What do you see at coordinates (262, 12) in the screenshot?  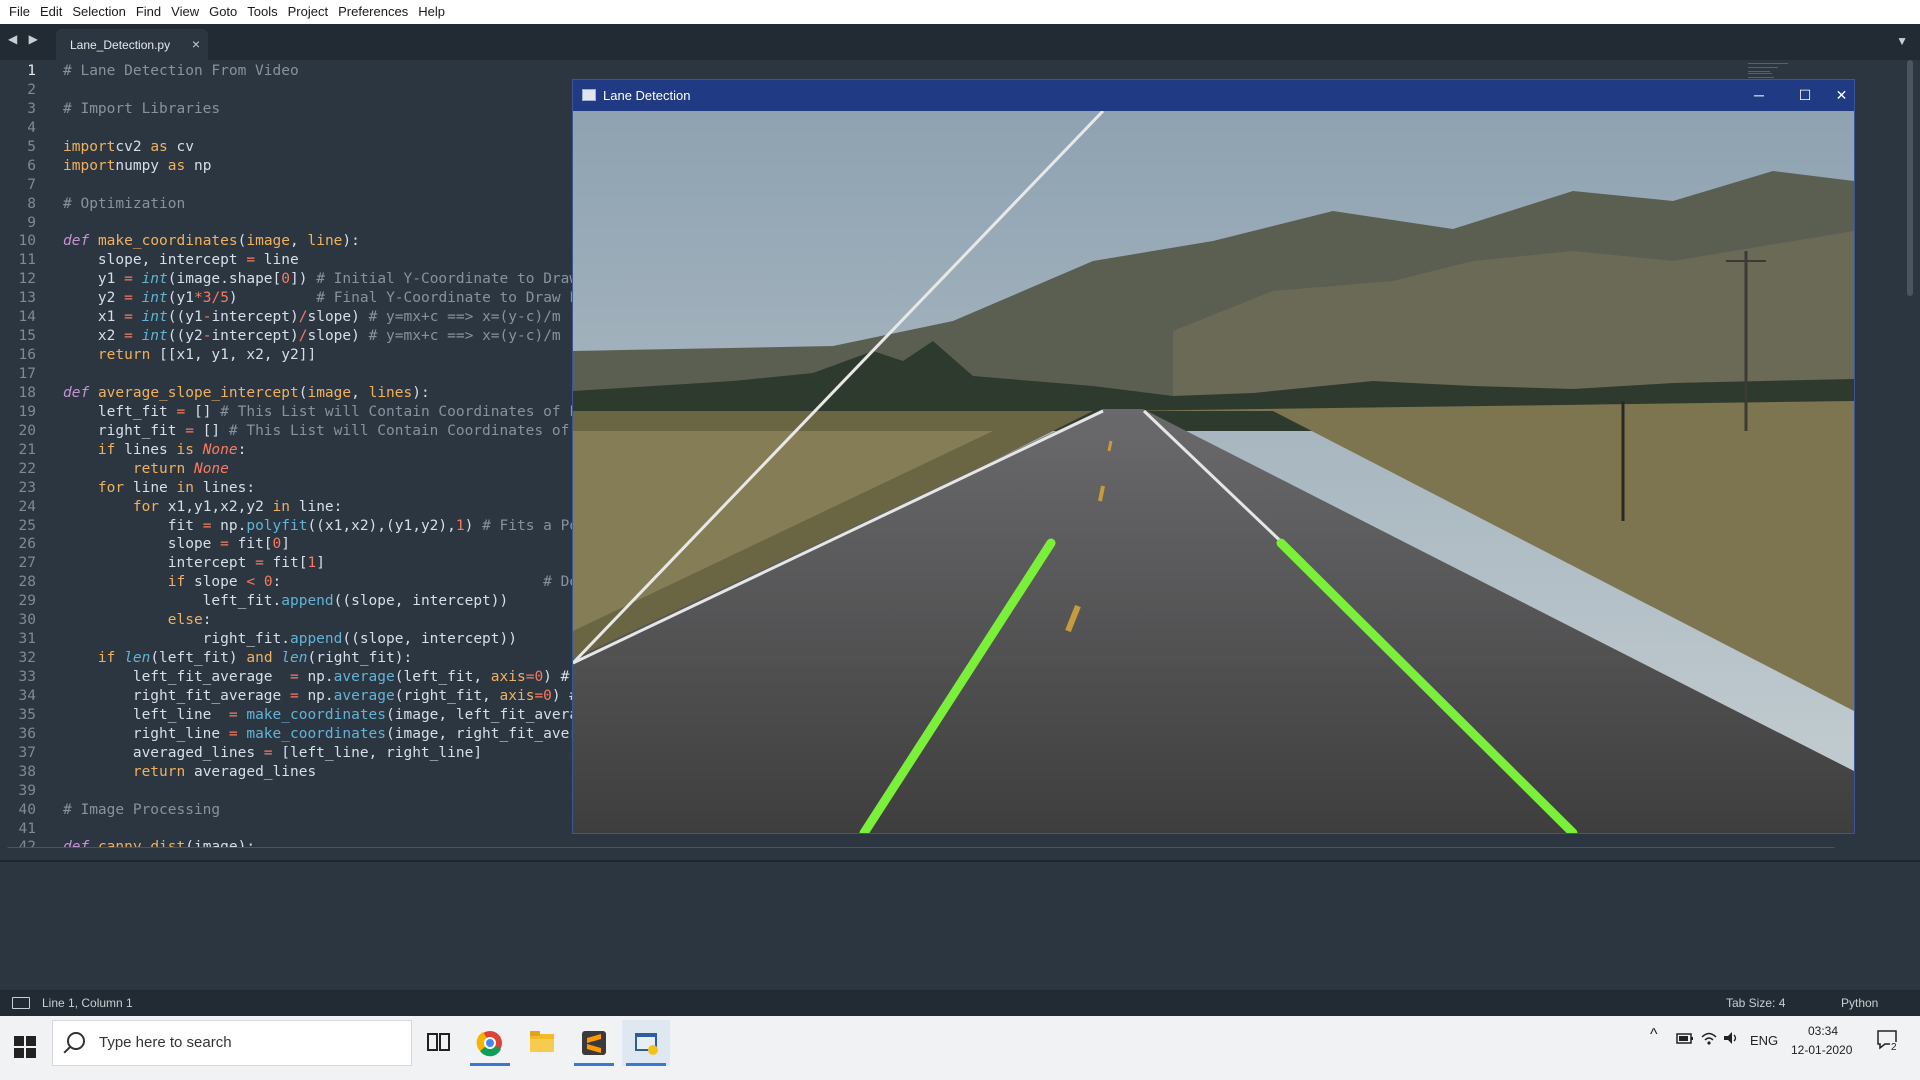 I see `menu-item-tools: Tools` at bounding box center [262, 12].